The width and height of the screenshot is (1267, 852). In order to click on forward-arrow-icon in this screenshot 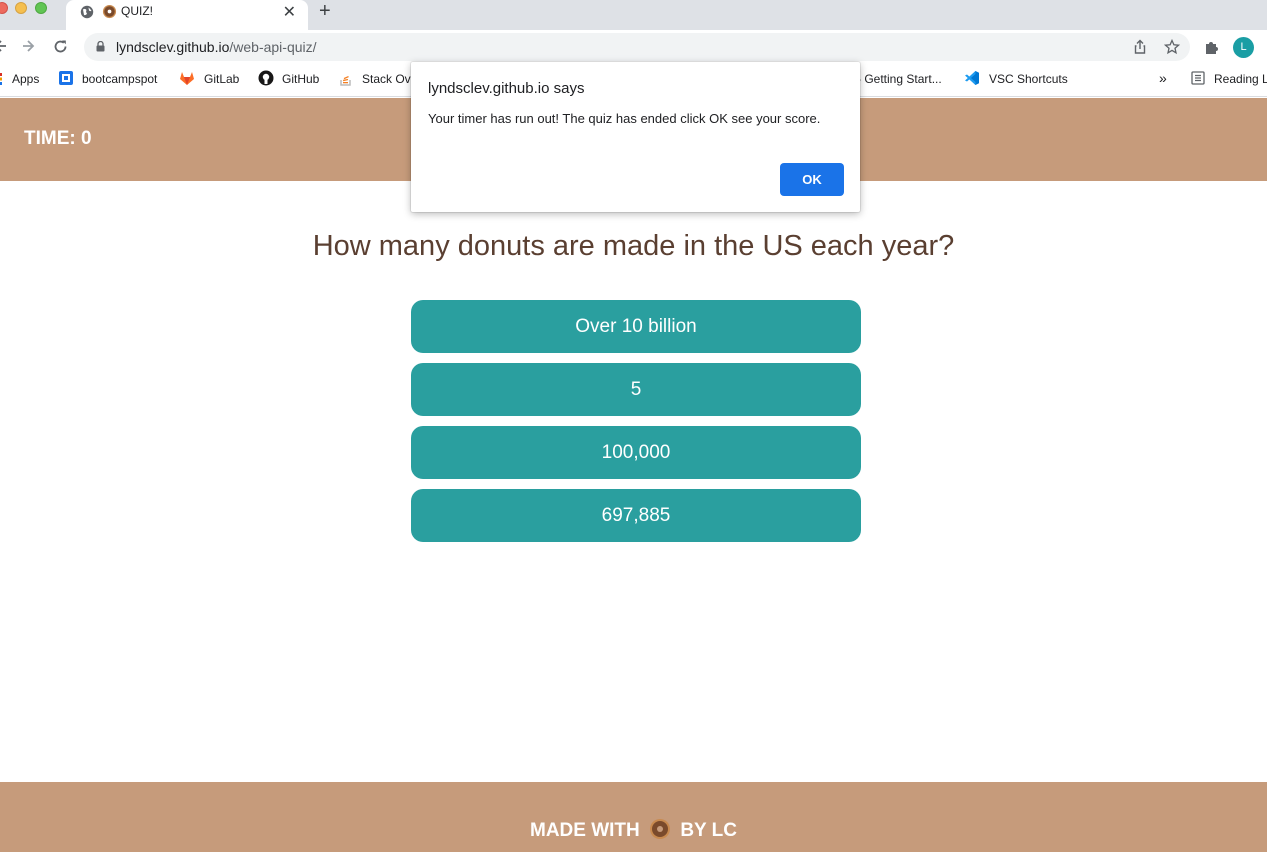, I will do `click(28, 46)`.